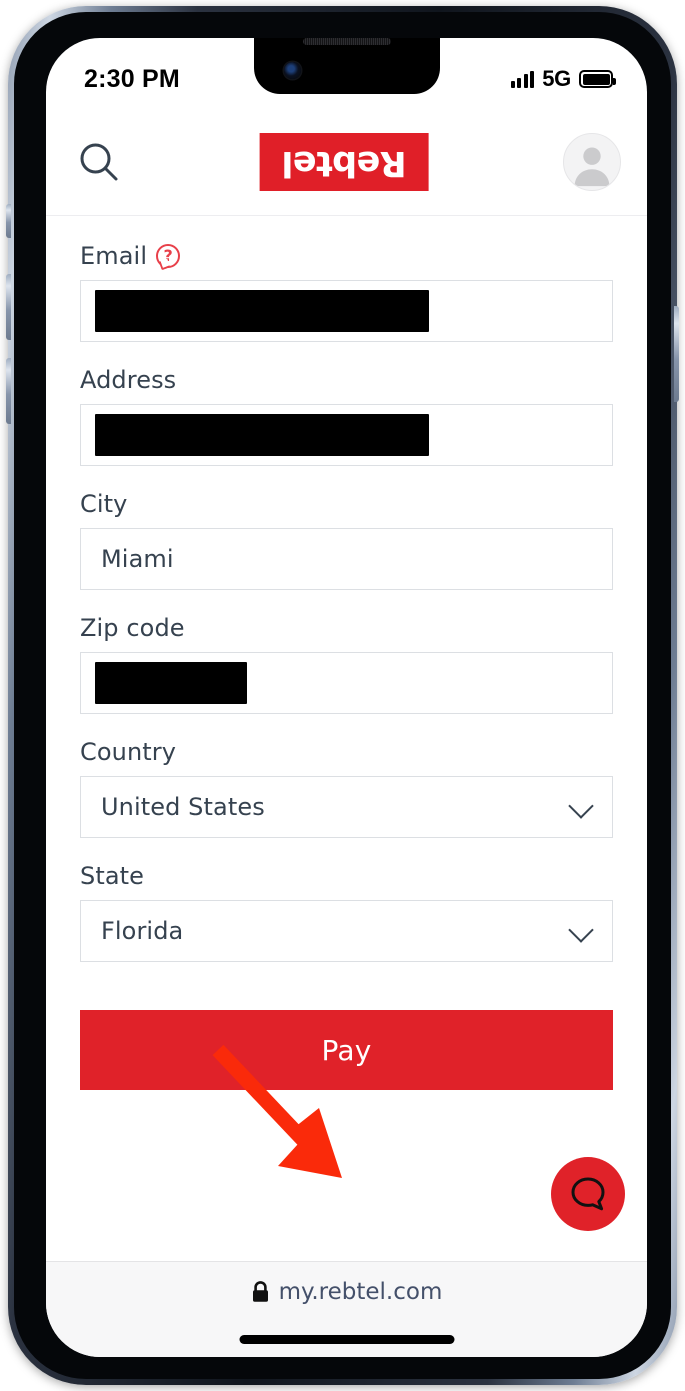 This screenshot has width=685, height=1391. What do you see at coordinates (260, 1291) in the screenshot?
I see `lock-icon` at bounding box center [260, 1291].